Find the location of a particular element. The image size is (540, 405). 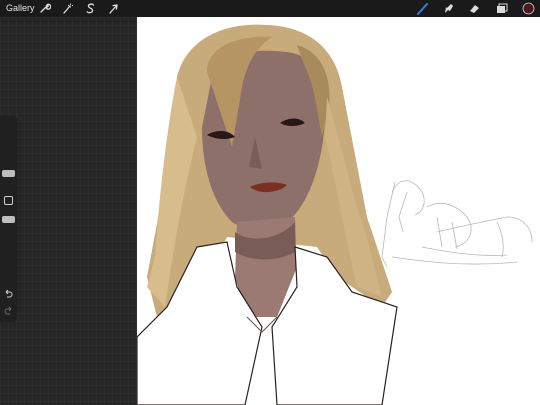

brush-size-slider is located at coordinates (8, 173).